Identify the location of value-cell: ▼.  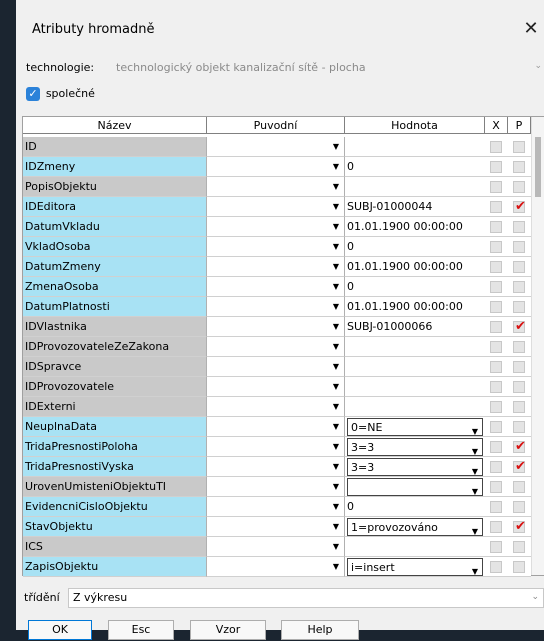
(415, 487).